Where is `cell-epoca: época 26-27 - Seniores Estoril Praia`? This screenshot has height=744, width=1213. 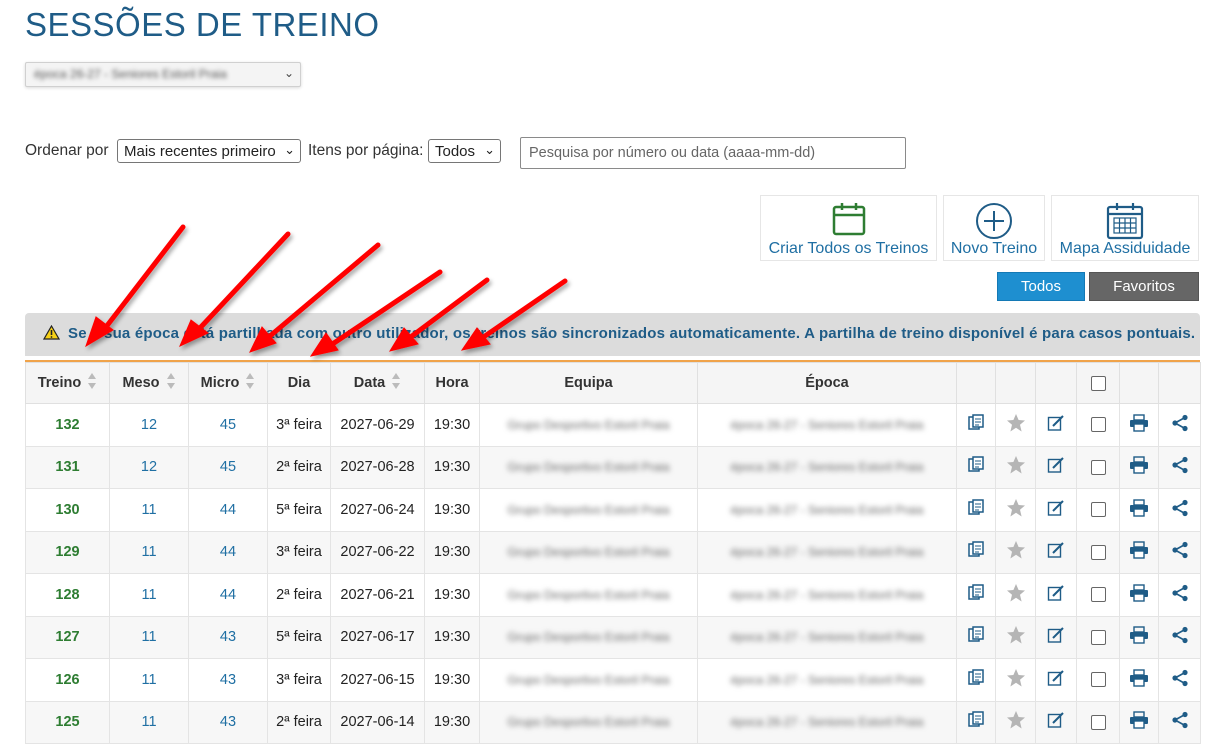
cell-epoca: época 26-27 - Seniores Estoril Praia is located at coordinates (827, 595).